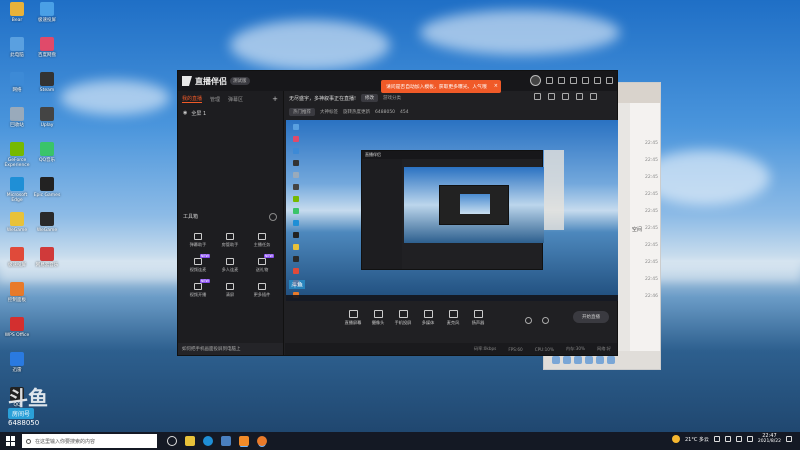 The width and height of the screenshot is (800, 450). What do you see at coordinates (215, 99) in the screenshot?
I see `tab-manage: 管理` at bounding box center [215, 99].